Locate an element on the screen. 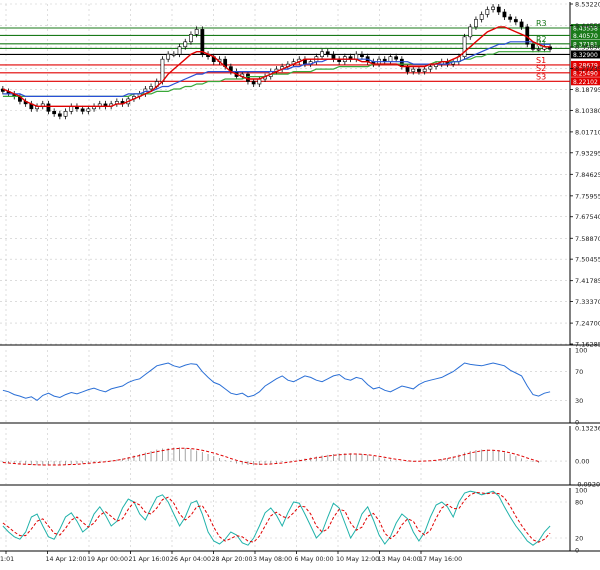 This screenshot has width=600, height=570. price-y-tick-label: 8.44555 is located at coordinates (587, 26).